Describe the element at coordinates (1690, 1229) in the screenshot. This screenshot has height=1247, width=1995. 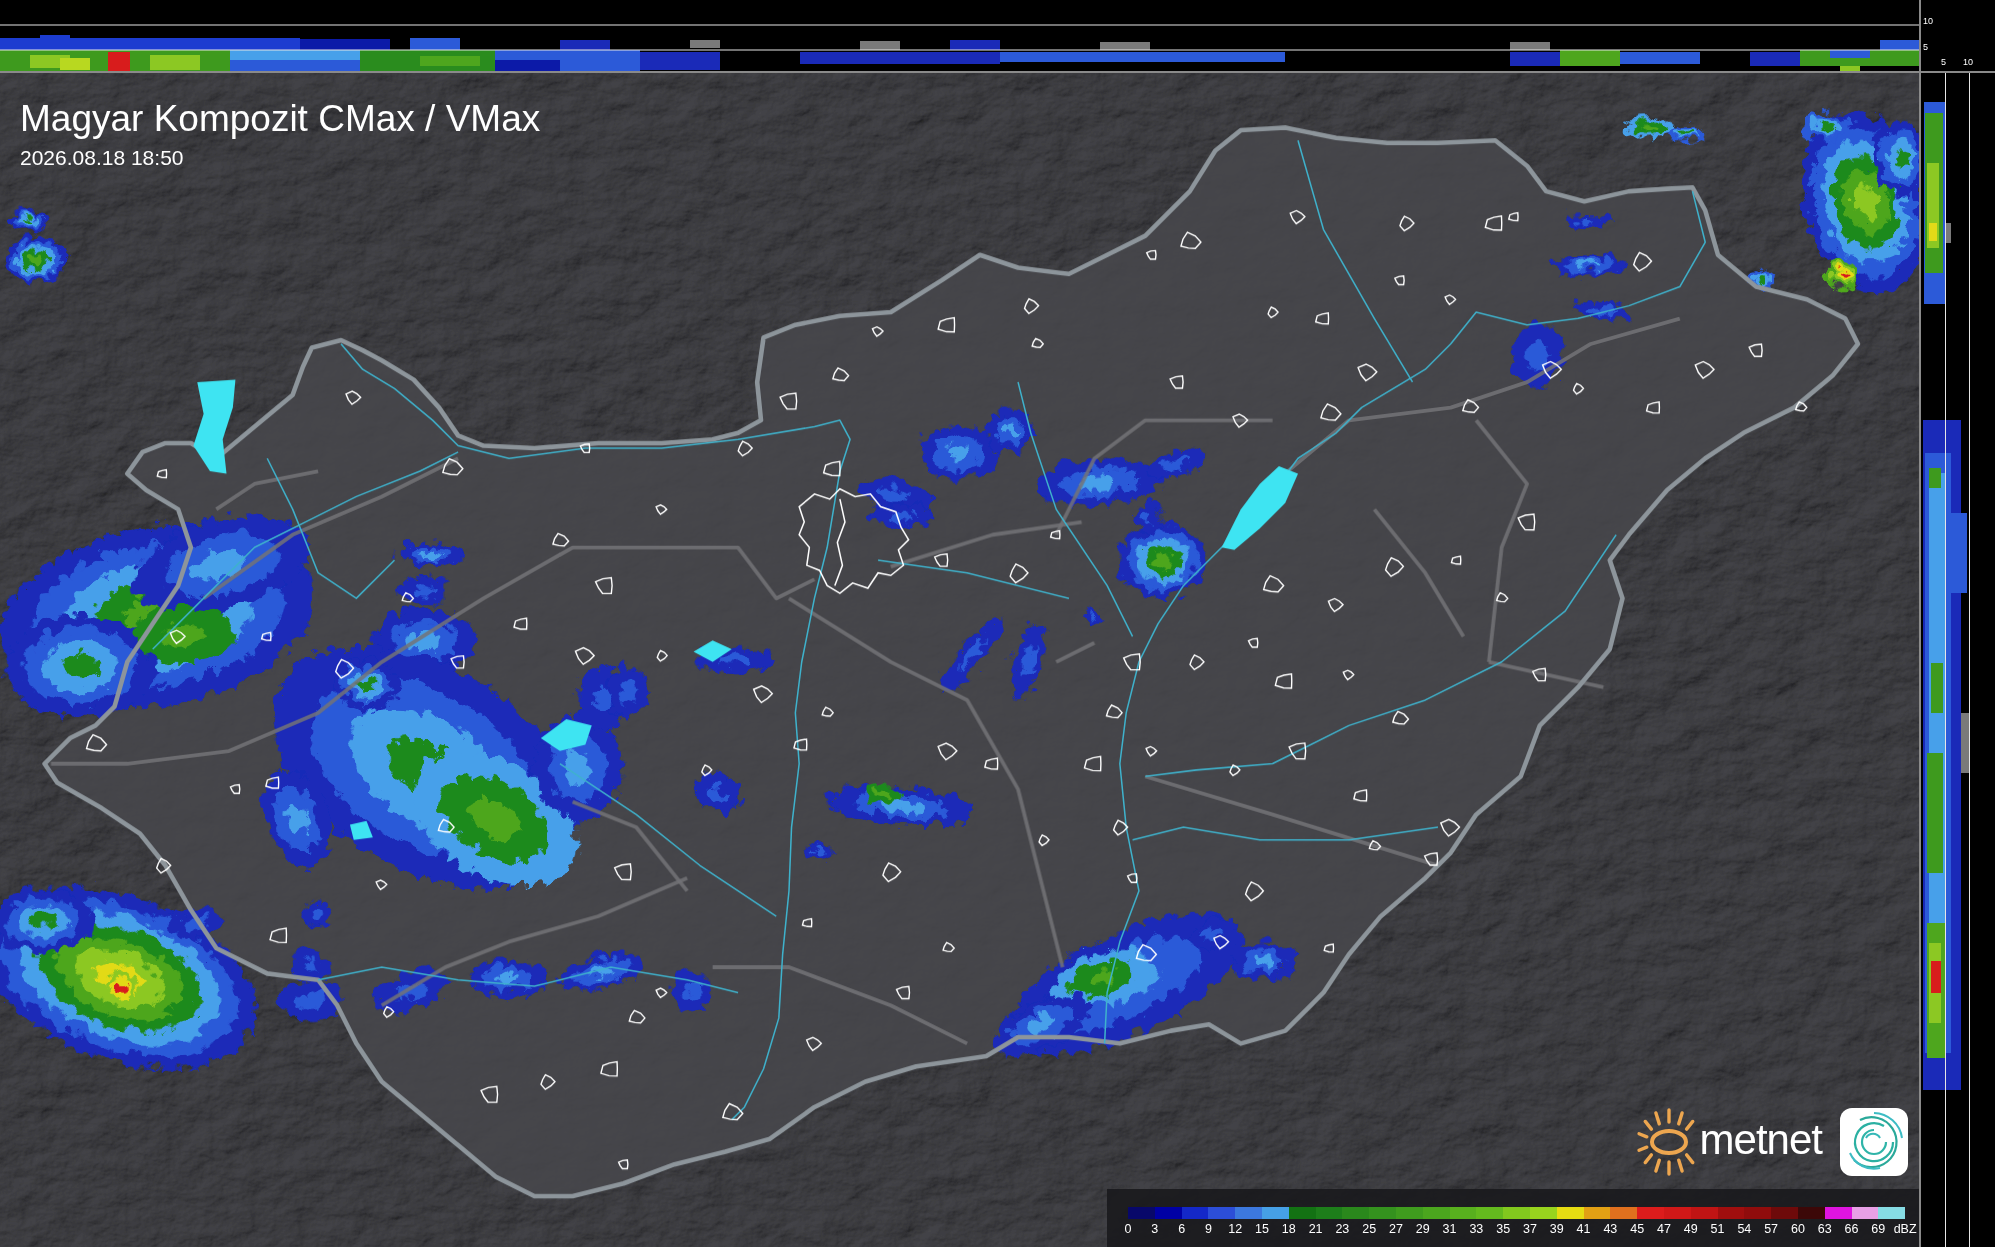
I see `legend-label: 49` at that location.